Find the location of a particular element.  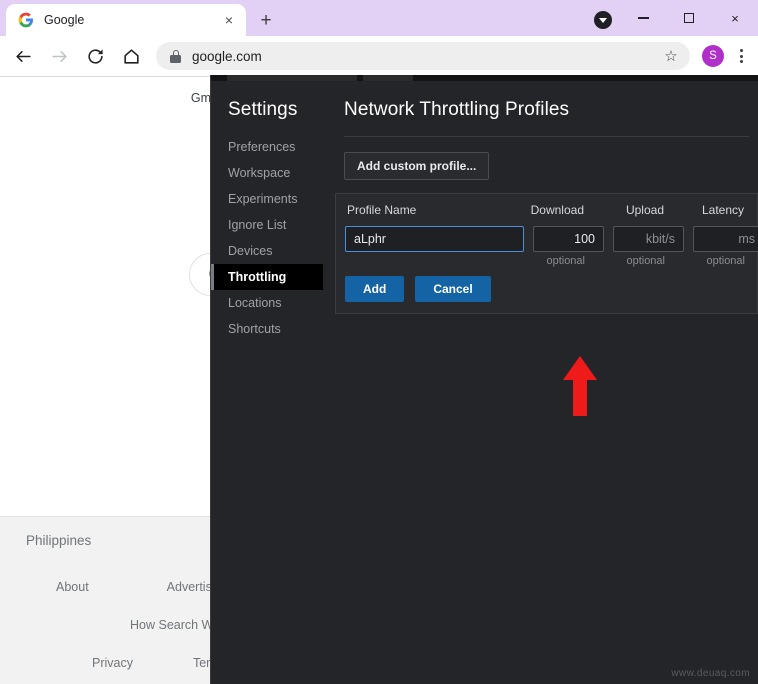

chevron-down-icon is located at coordinates (603, 20).